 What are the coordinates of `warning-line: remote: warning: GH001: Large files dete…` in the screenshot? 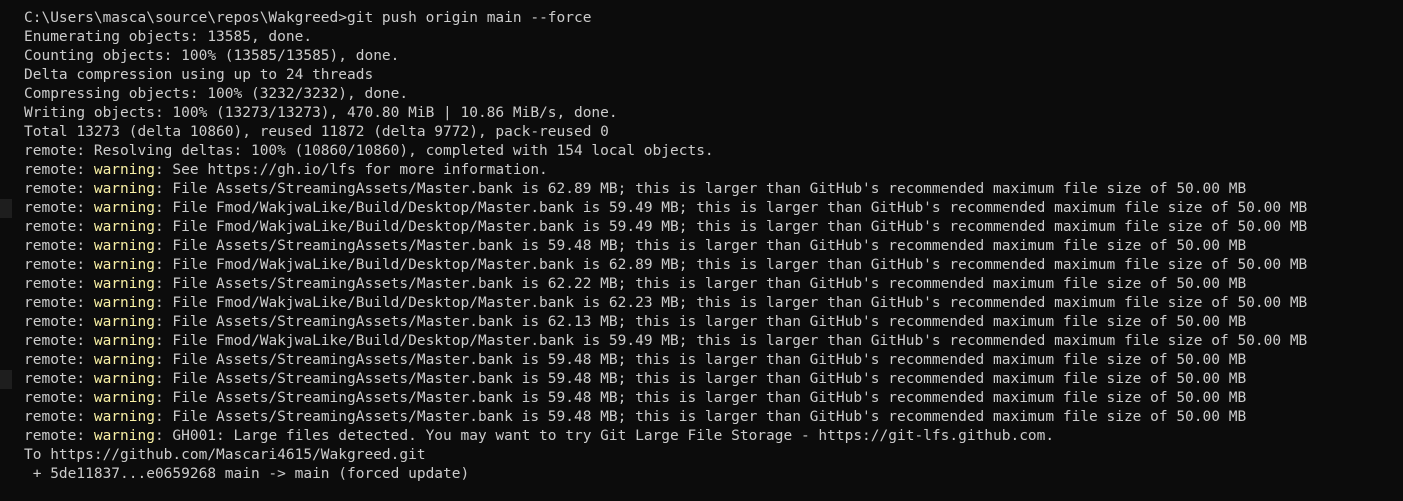 It's located at (713, 436).